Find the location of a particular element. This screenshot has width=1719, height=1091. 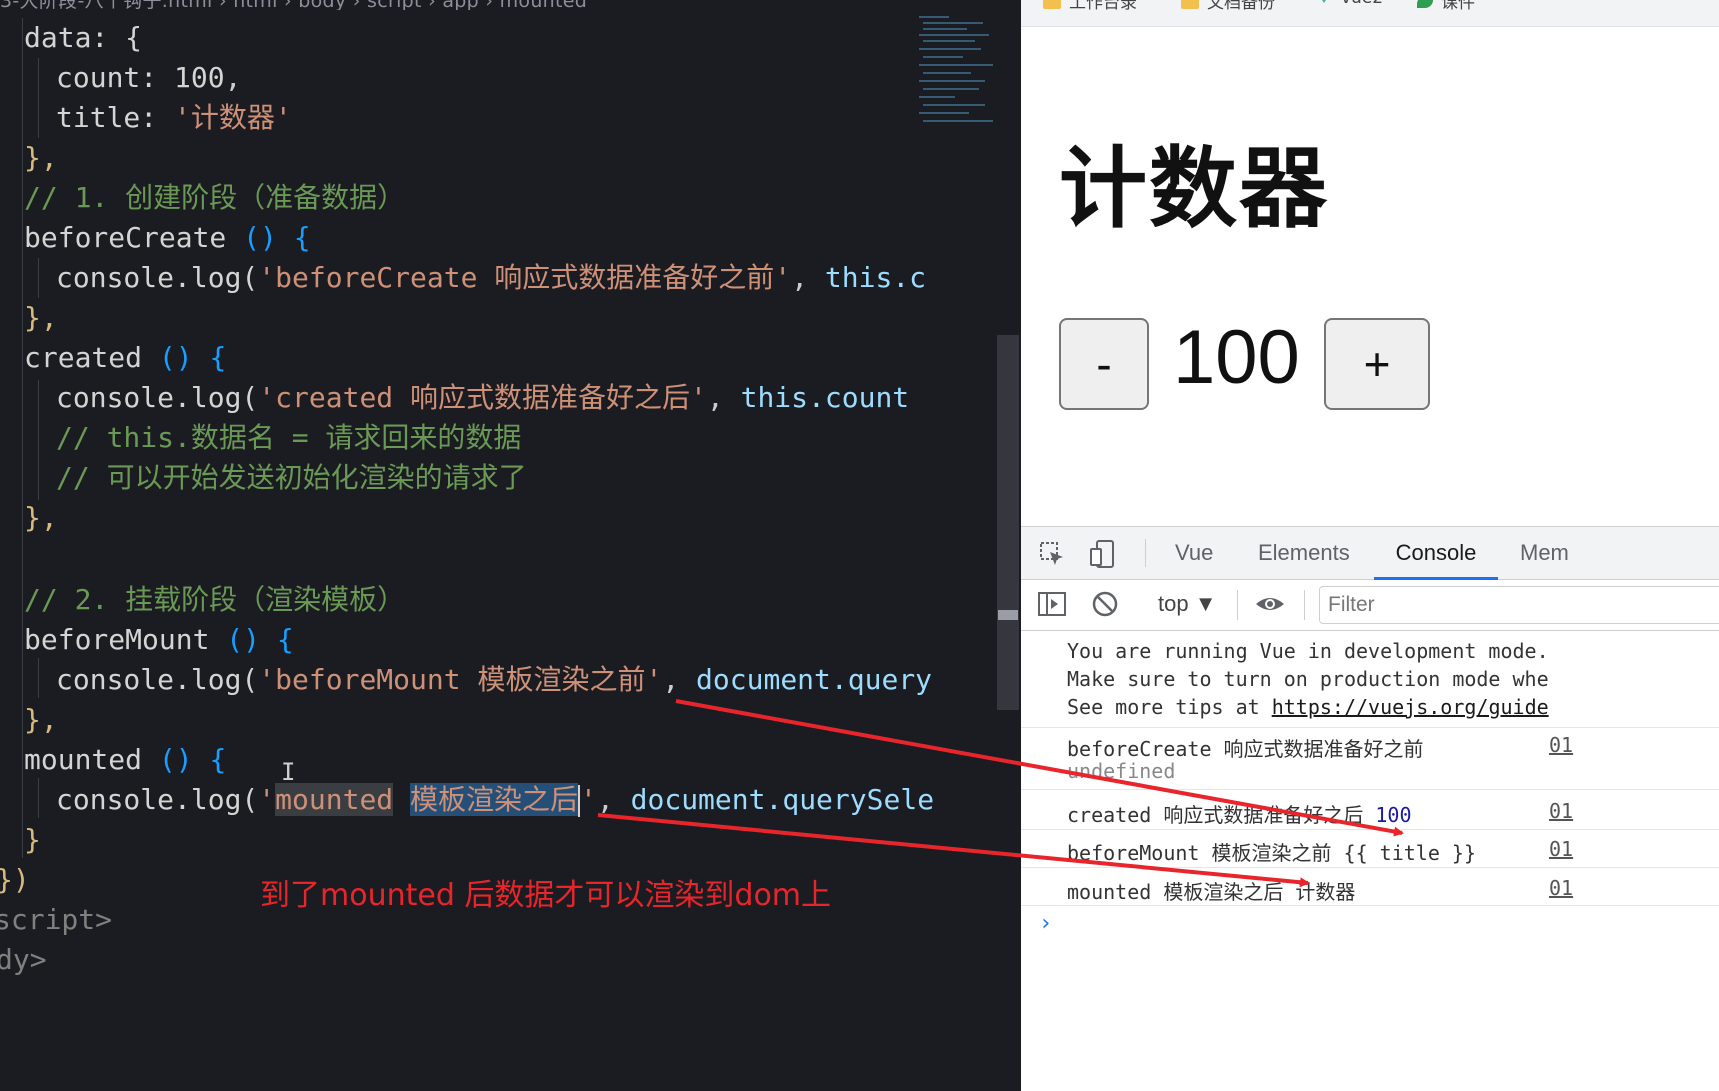

scrollbar-position-marker is located at coordinates (1008, 615).